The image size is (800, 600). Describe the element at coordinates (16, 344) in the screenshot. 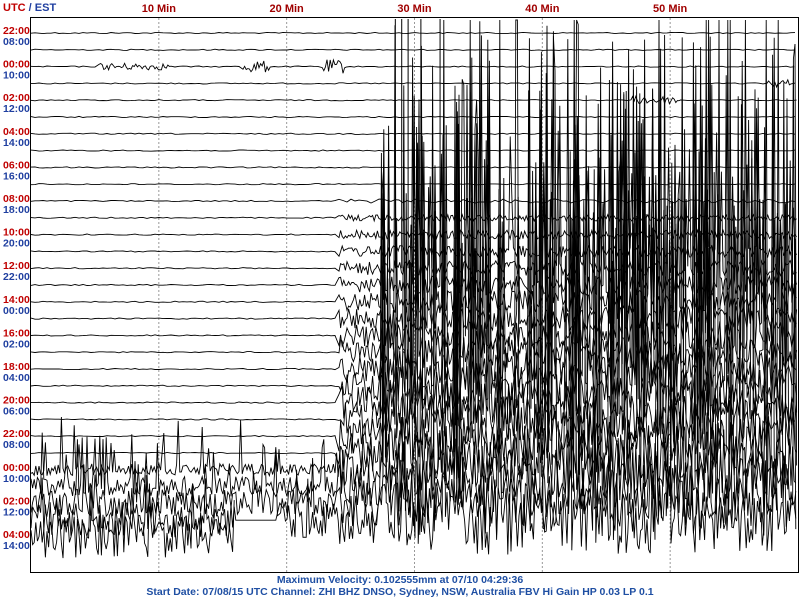

I see `local-hour-label: 02:00` at that location.